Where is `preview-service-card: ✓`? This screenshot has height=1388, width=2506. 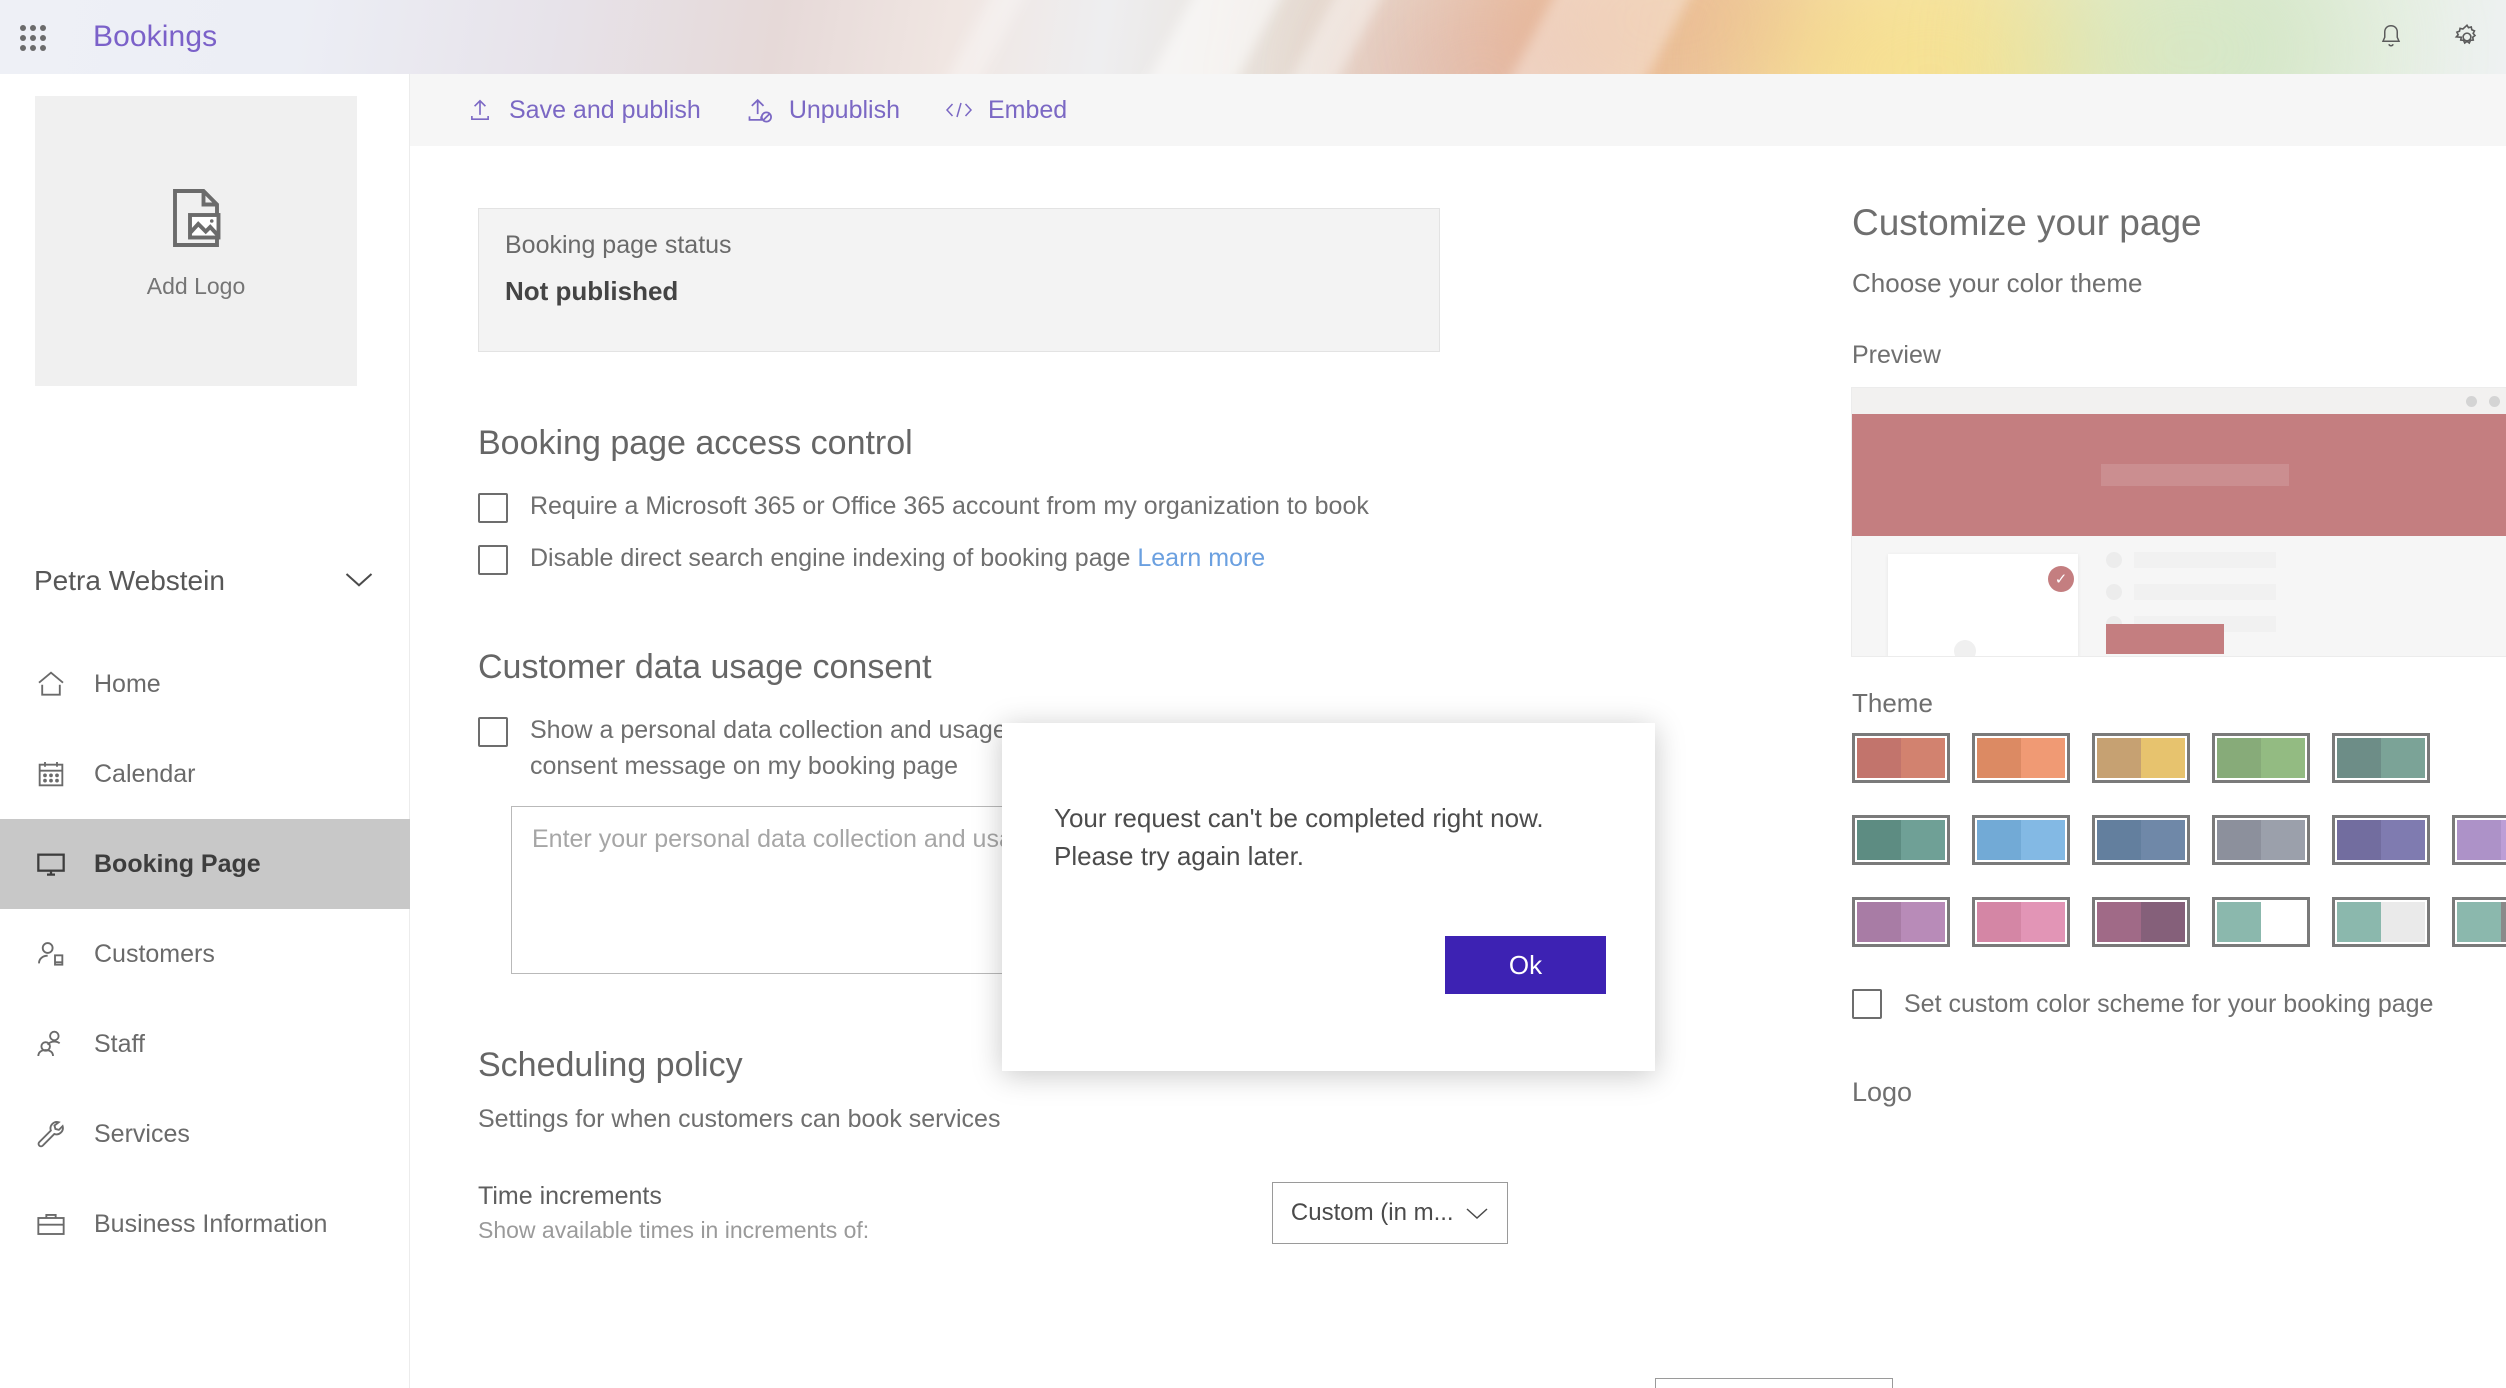 preview-service-card: ✓ is located at coordinates (1983, 605).